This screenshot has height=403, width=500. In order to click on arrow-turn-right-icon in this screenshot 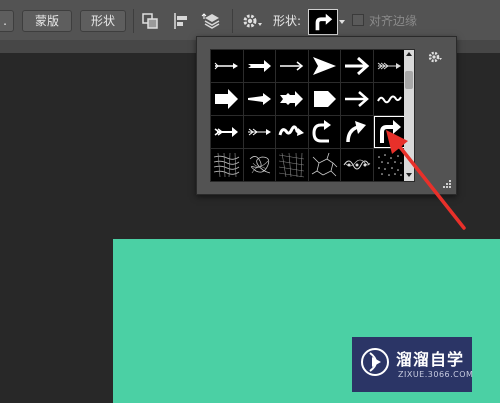, I will do `click(324, 22)`.